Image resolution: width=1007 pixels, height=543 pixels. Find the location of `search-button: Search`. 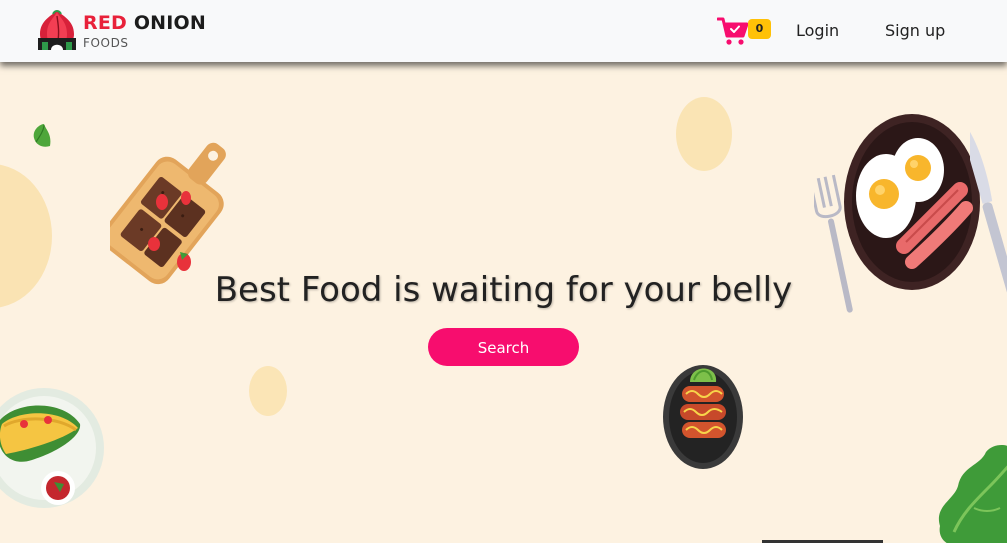

search-button: Search is located at coordinates (503, 347).